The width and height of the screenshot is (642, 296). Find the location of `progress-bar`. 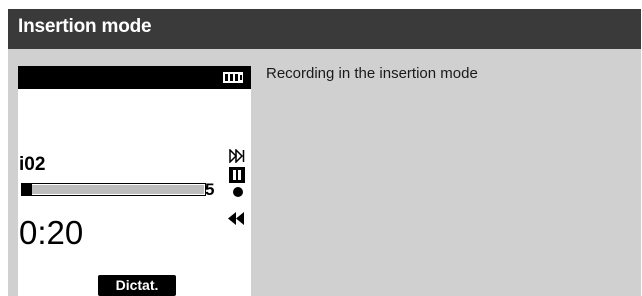

progress-bar is located at coordinates (113, 189).